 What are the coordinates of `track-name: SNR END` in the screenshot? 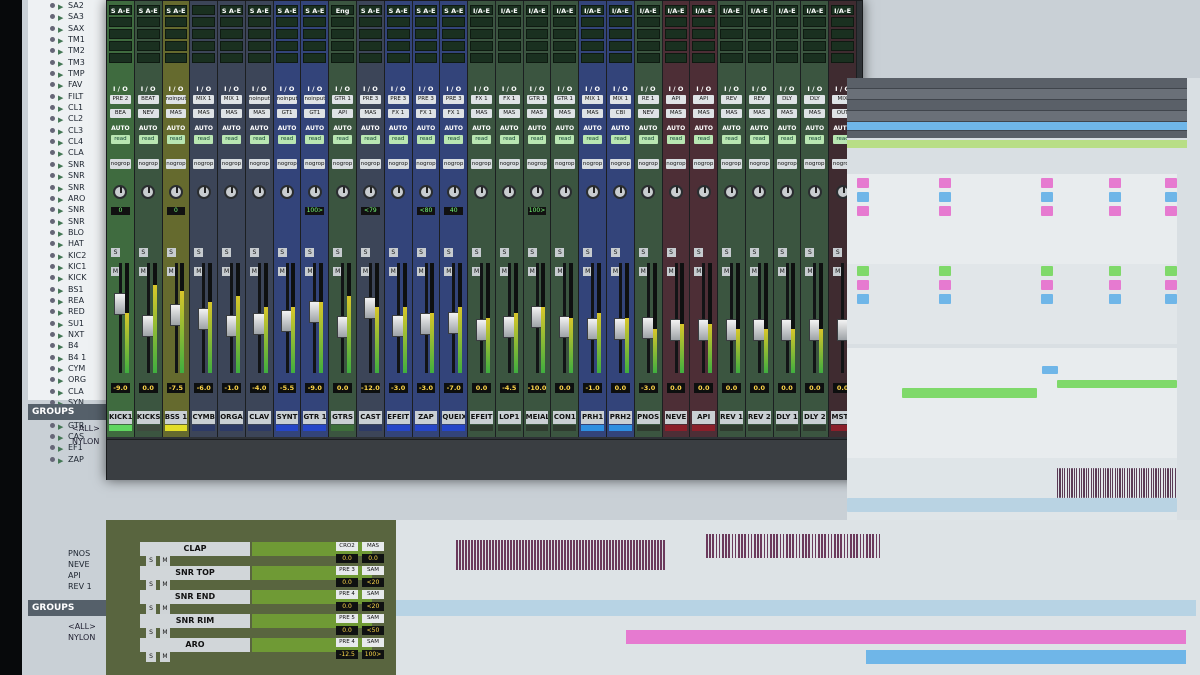 It's located at (195, 597).